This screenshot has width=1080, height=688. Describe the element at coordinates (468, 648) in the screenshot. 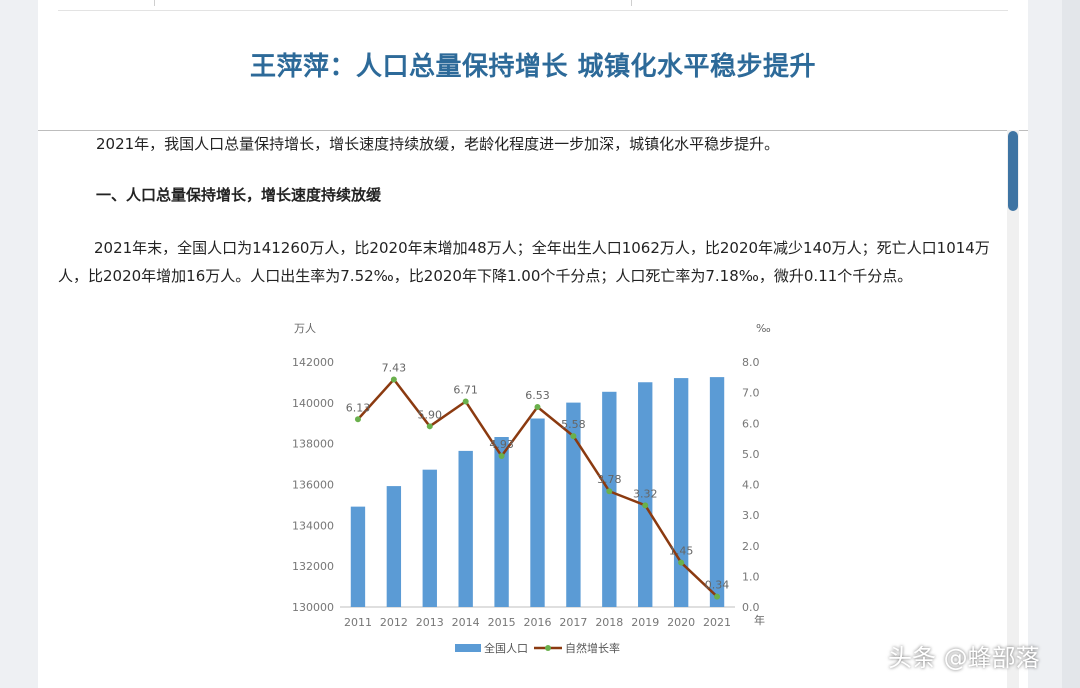

I see `legend-bar-swatch` at that location.